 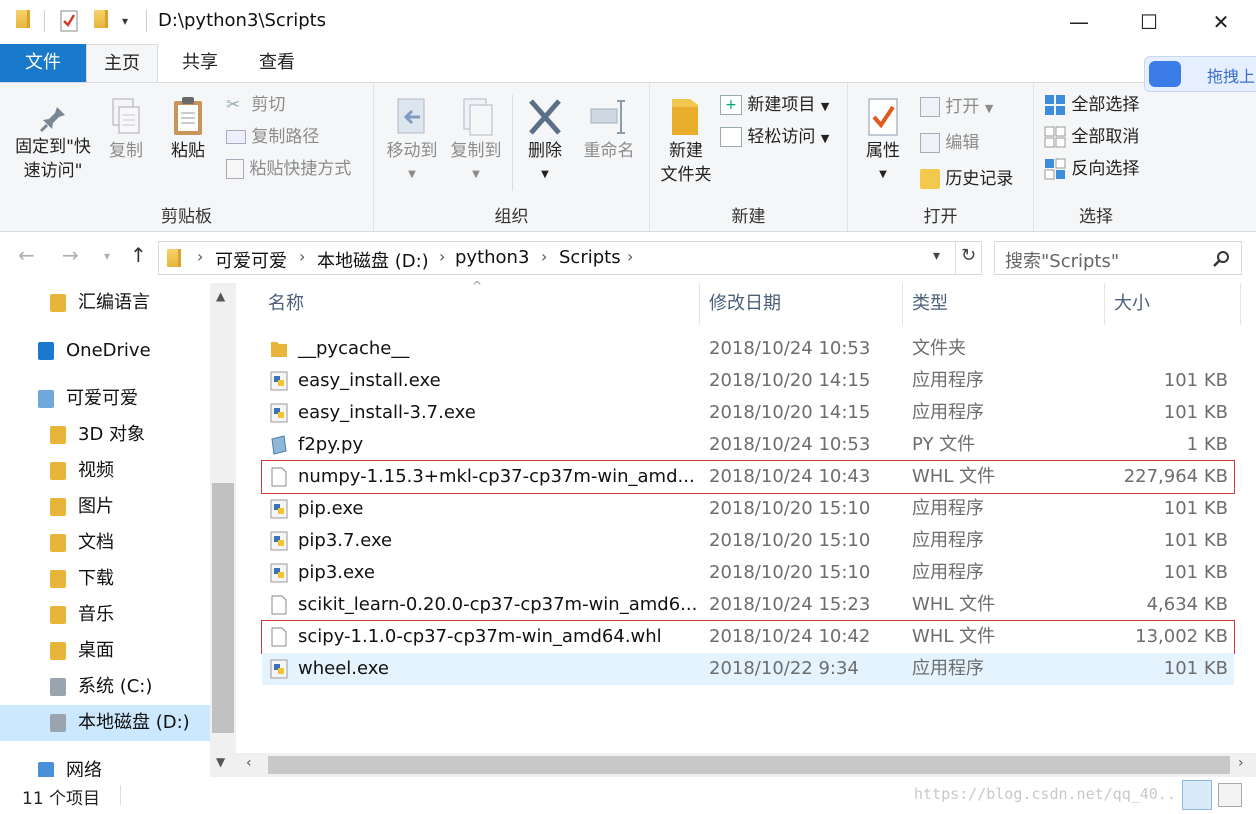 I want to click on horizontal-scrollbar-thumb, so click(x=749, y=765).